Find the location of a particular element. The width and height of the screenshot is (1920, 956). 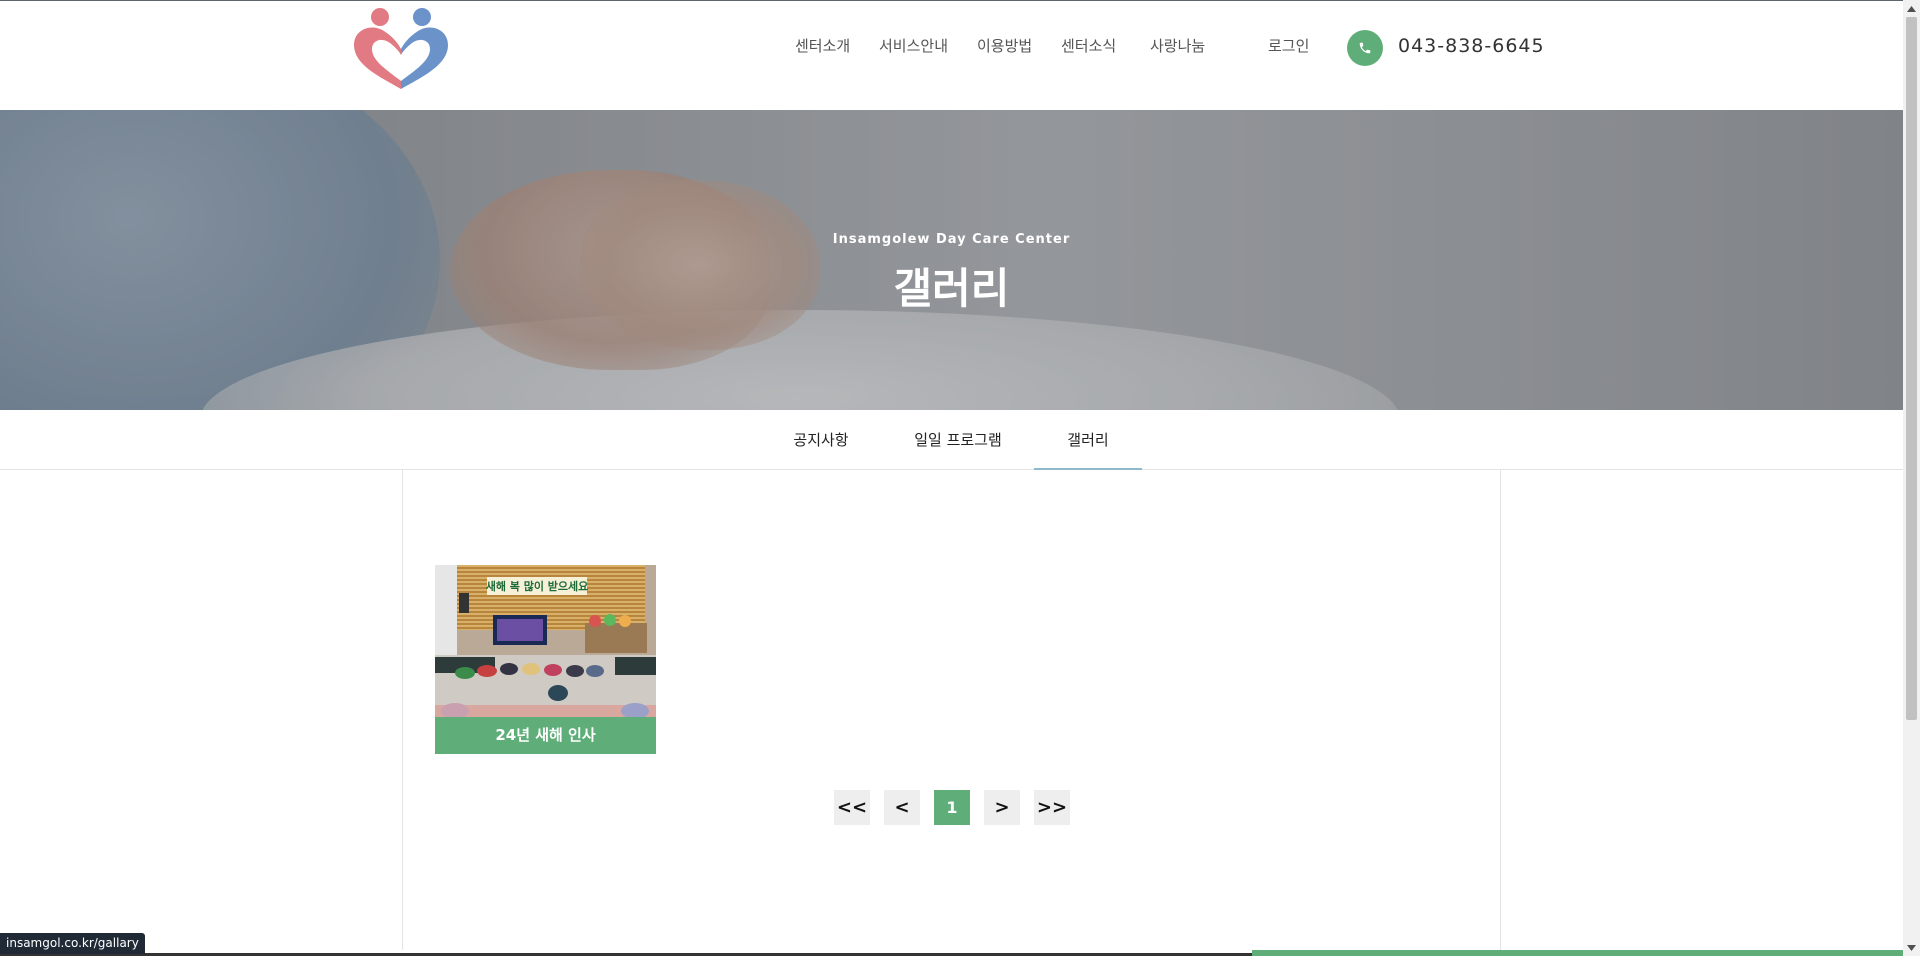

phone-badge is located at coordinates (1365, 48).